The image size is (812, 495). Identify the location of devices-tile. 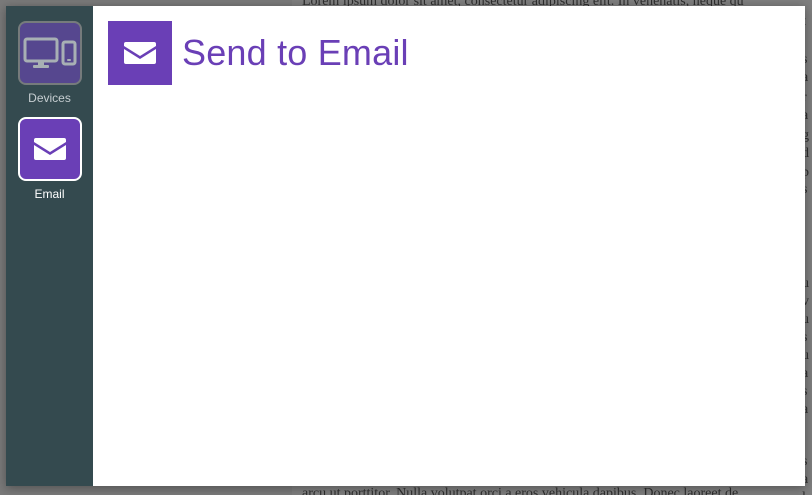
(49, 53).